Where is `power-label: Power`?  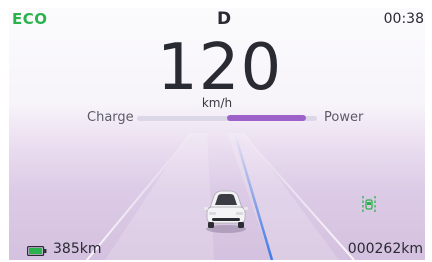 power-label: Power is located at coordinates (344, 117).